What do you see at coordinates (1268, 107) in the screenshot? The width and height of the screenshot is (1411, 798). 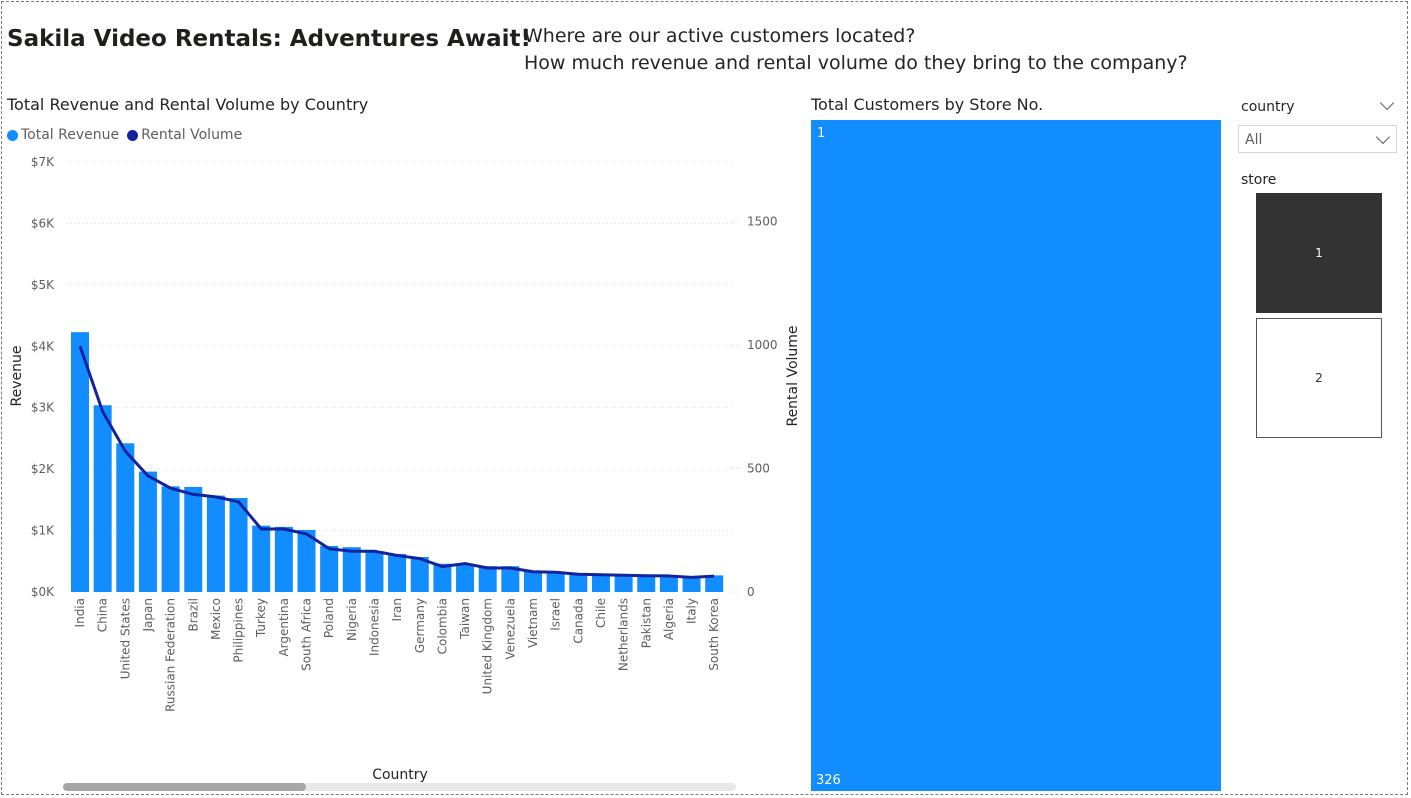 I see `country-slicer-header: country` at bounding box center [1268, 107].